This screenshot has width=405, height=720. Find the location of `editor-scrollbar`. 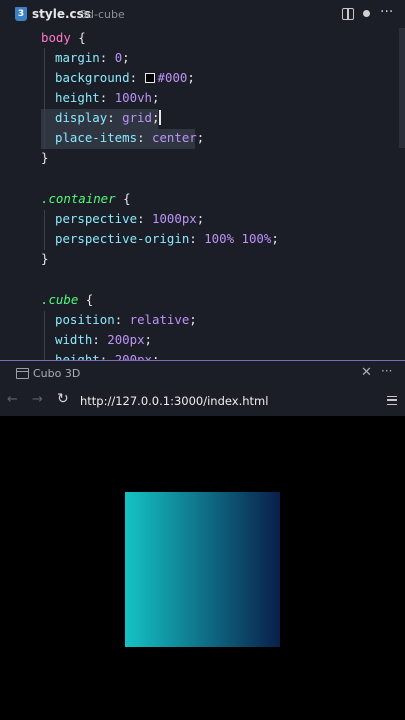

editor-scrollbar is located at coordinates (402, 88).